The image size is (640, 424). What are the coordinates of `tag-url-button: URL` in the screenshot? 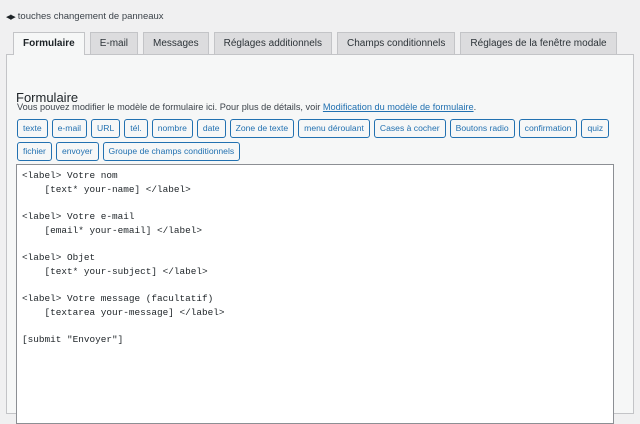 It's located at (106, 128).